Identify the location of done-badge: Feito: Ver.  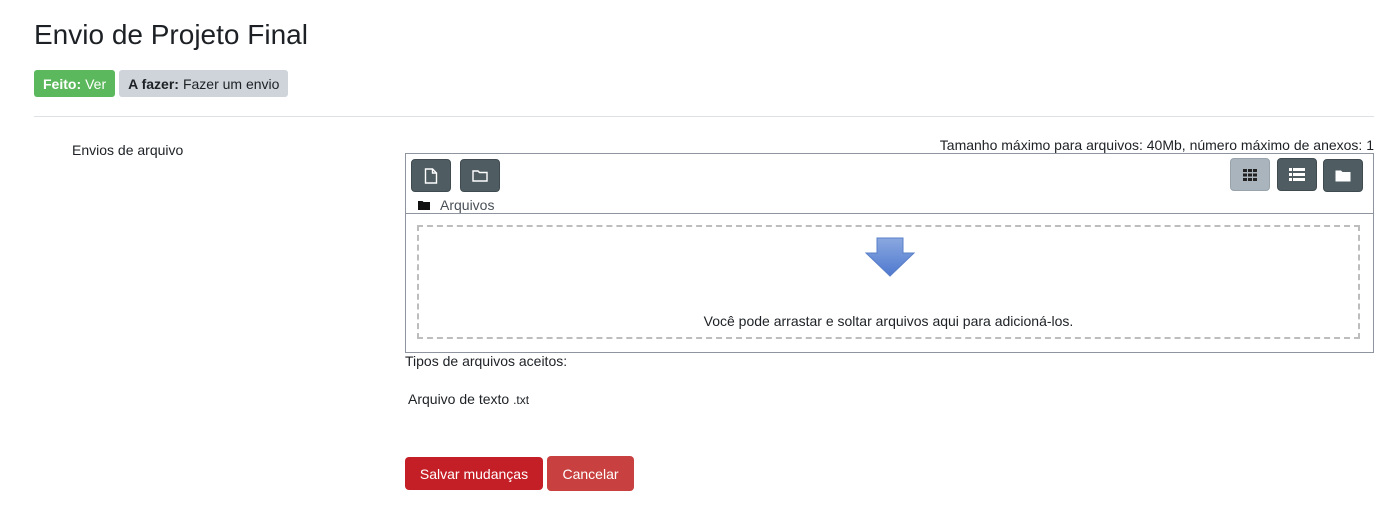
(75, 83).